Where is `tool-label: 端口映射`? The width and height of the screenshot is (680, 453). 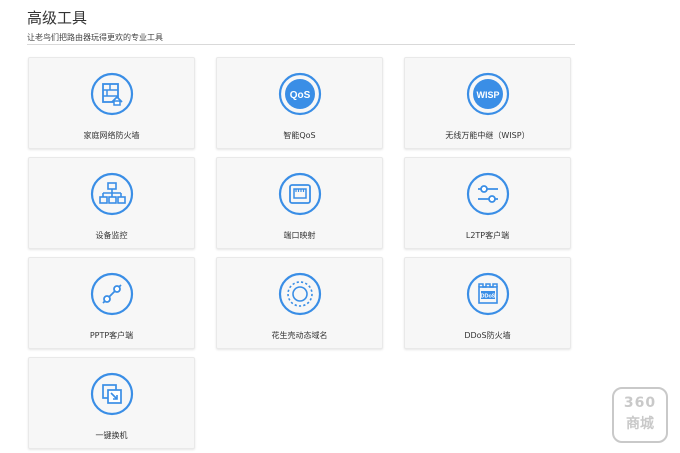 tool-label: 端口映射 is located at coordinates (299, 235).